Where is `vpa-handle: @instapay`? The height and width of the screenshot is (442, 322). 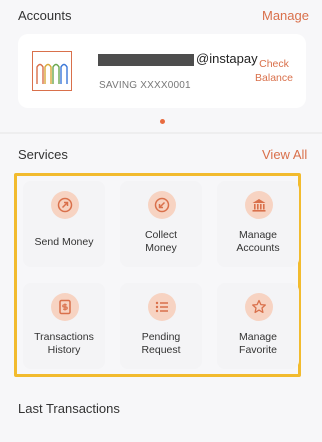 vpa-handle: @instapay is located at coordinates (227, 58).